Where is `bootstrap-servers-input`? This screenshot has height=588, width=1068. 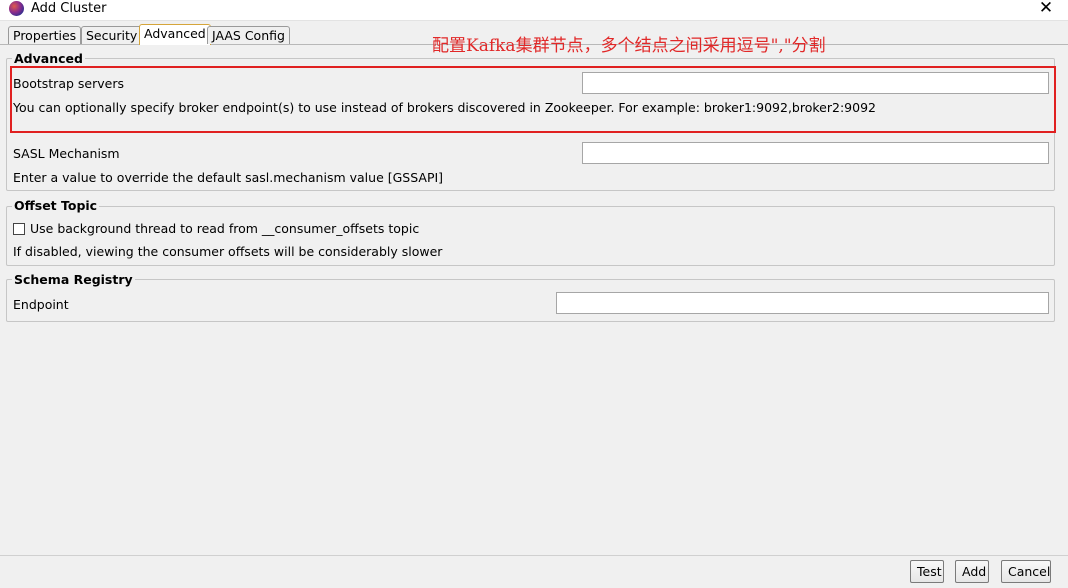
bootstrap-servers-input is located at coordinates (815, 83).